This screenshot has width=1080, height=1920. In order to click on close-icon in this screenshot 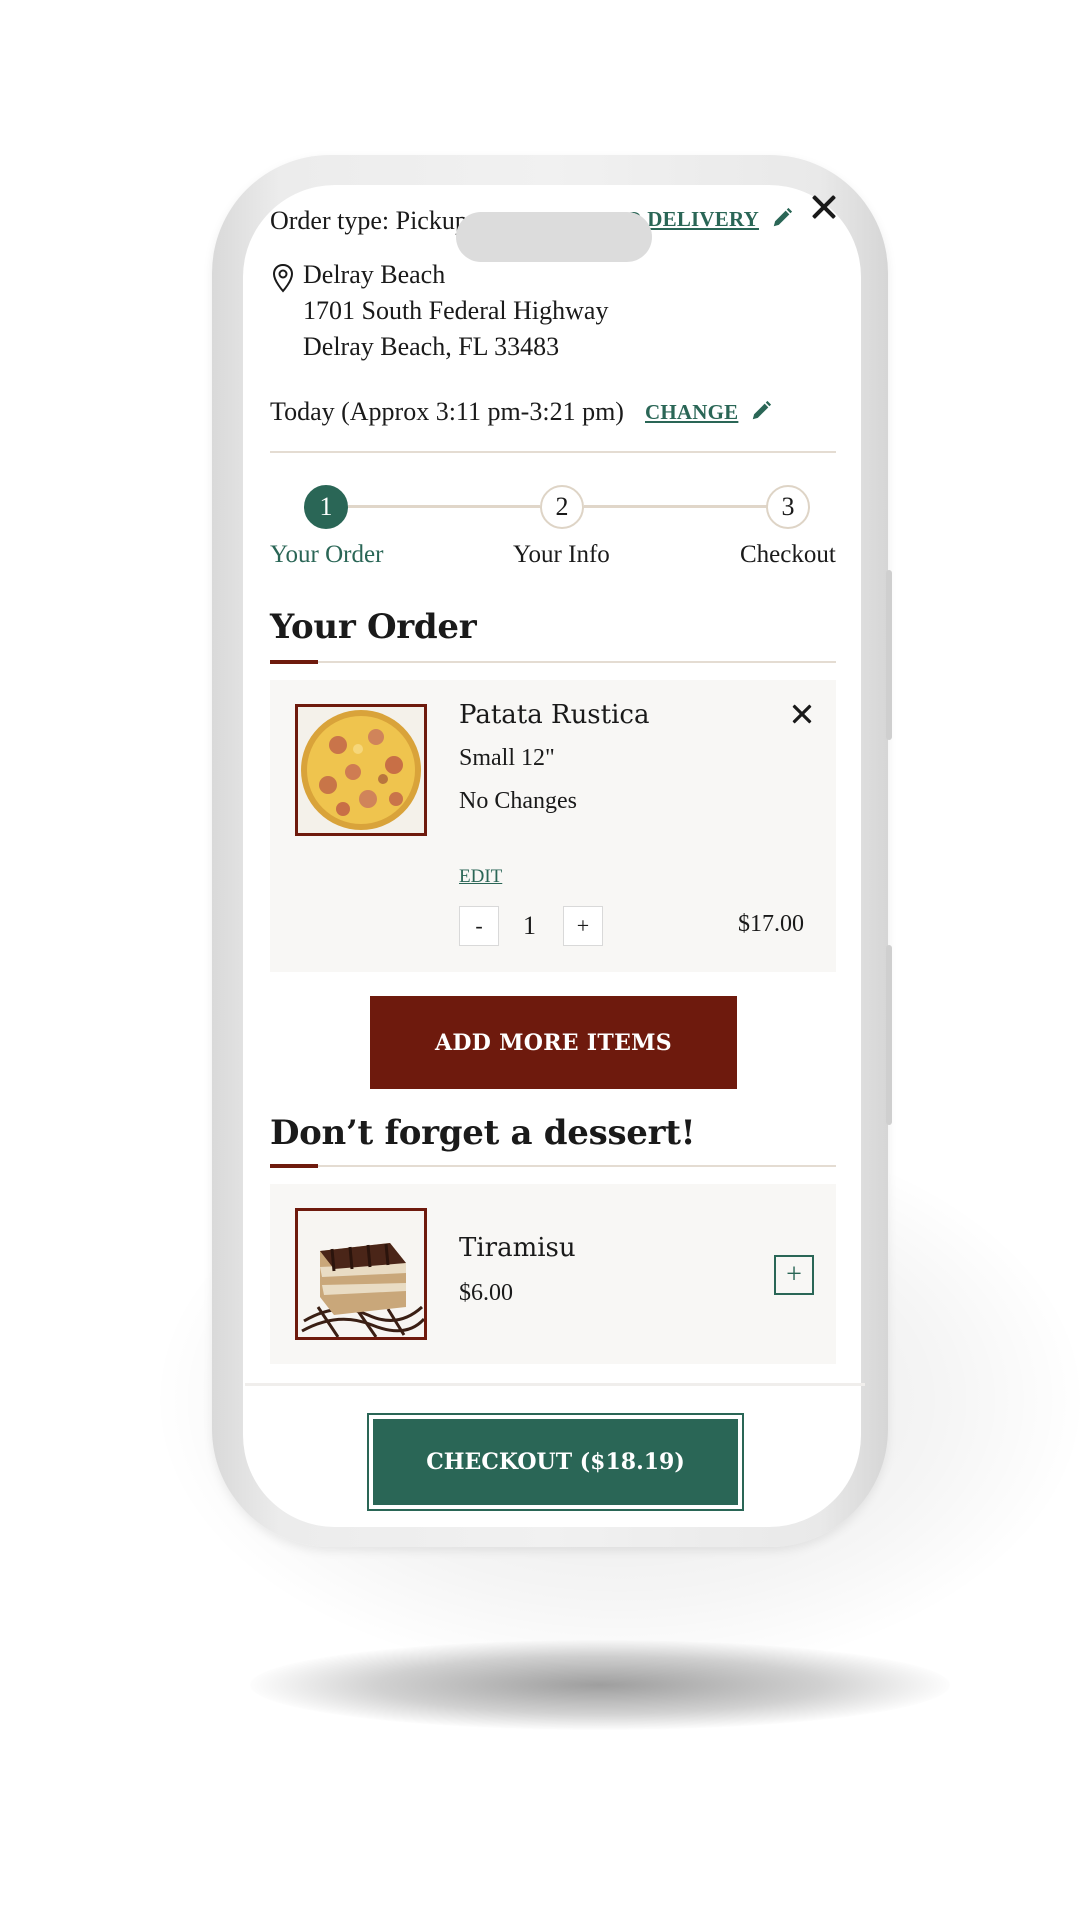, I will do `click(824, 207)`.